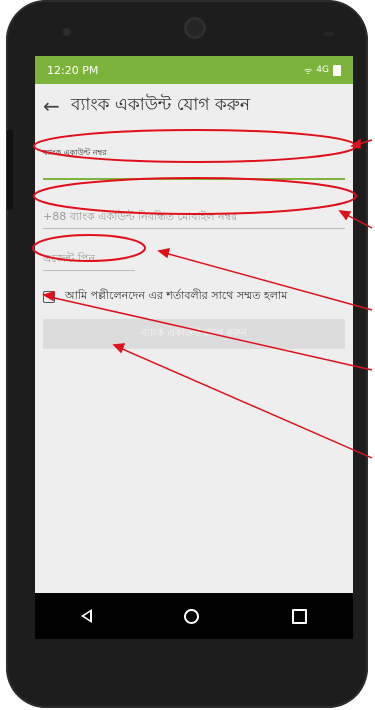  What do you see at coordinates (329, 34) in the screenshot?
I see `proximity-sensor` at bounding box center [329, 34].